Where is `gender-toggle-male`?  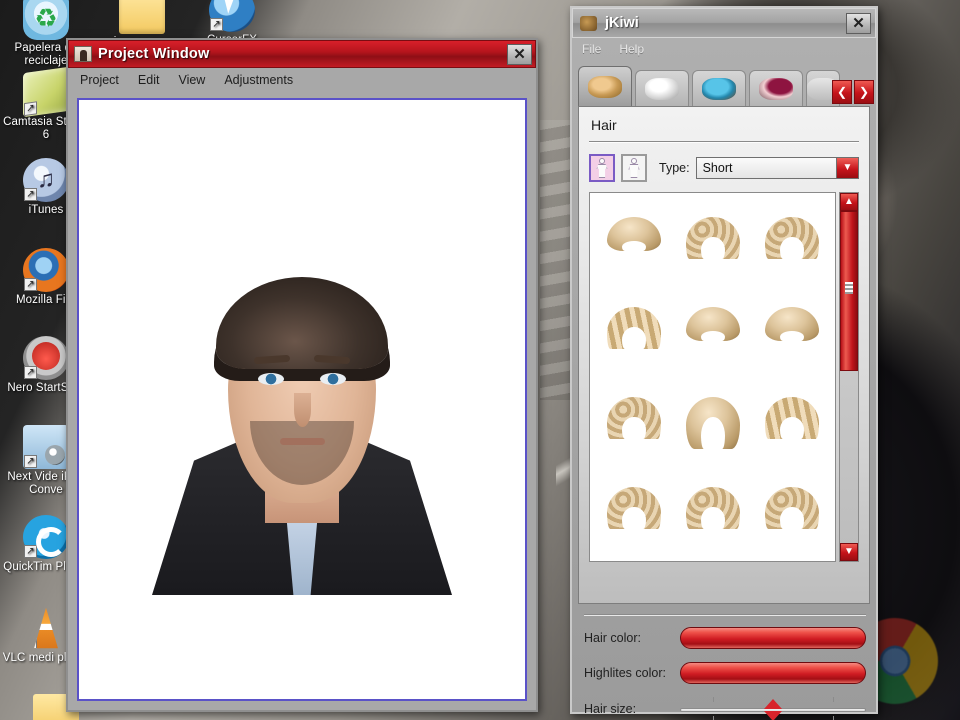
gender-toggle-male is located at coordinates (634, 168).